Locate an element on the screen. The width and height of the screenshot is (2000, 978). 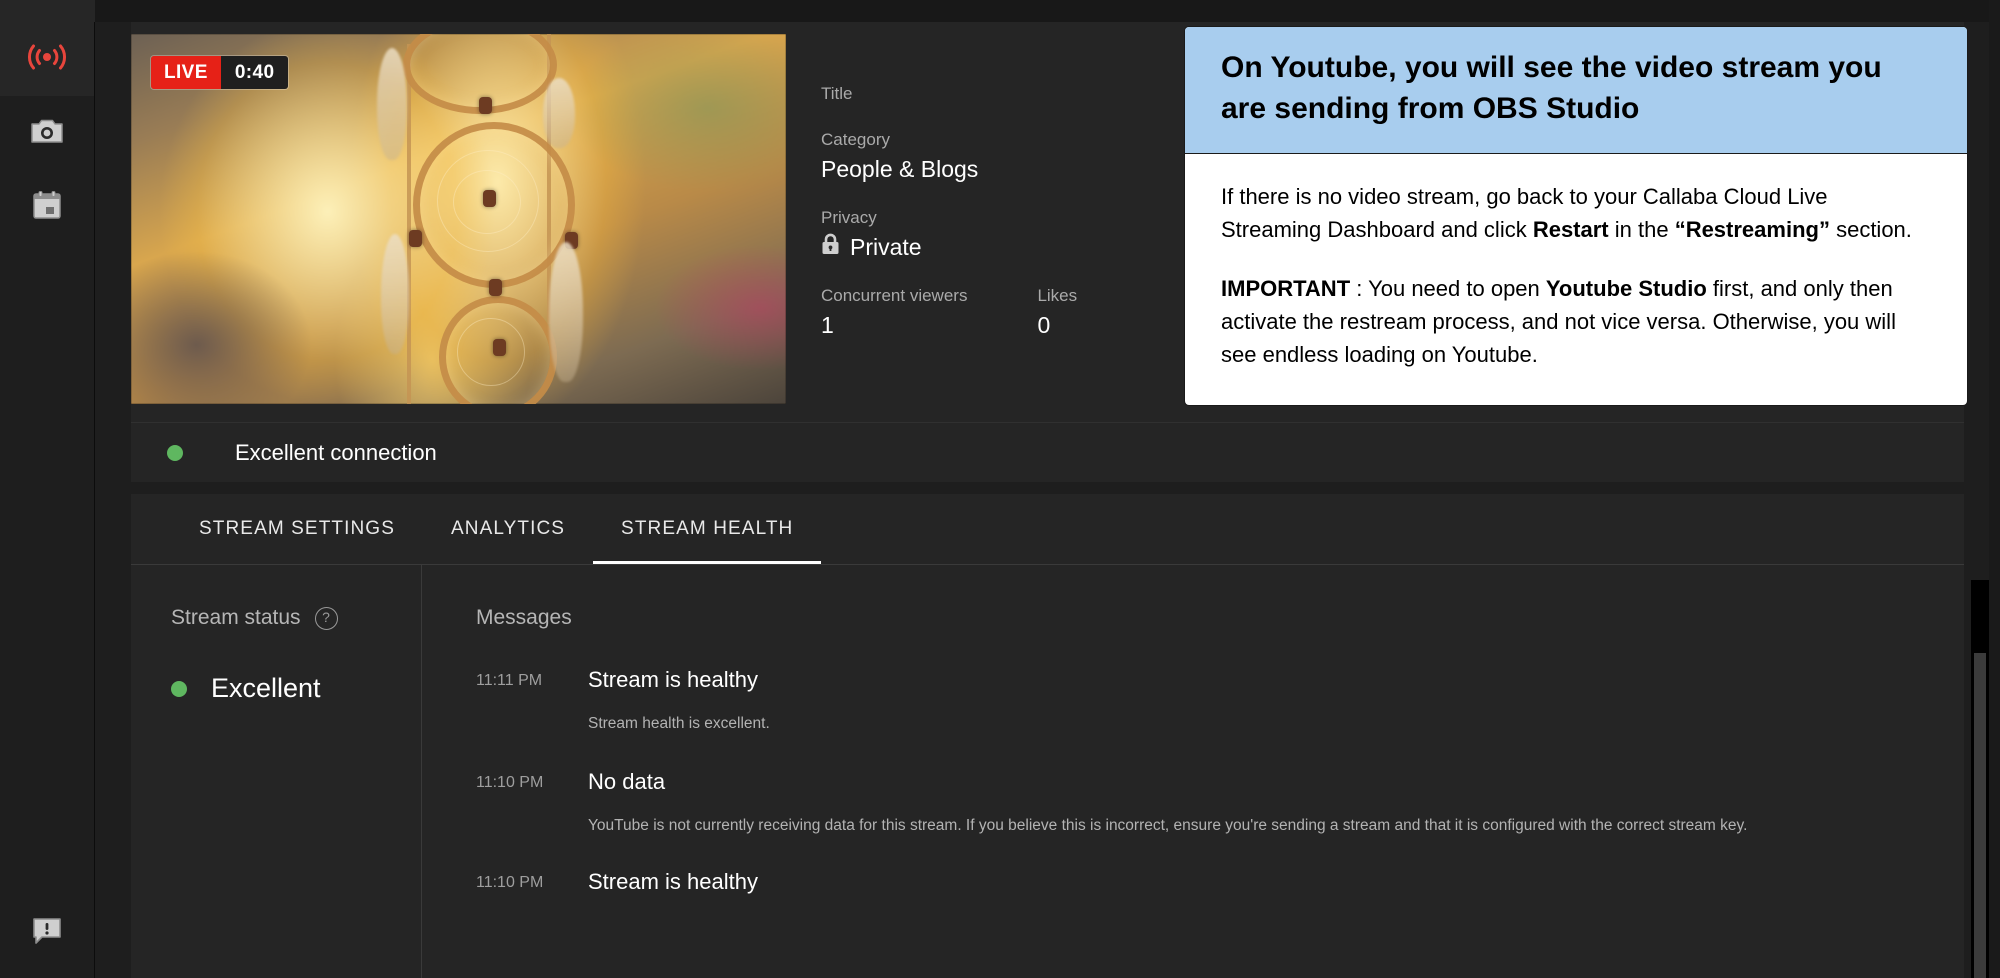
sidebar-item-schedule is located at coordinates (47, 207).